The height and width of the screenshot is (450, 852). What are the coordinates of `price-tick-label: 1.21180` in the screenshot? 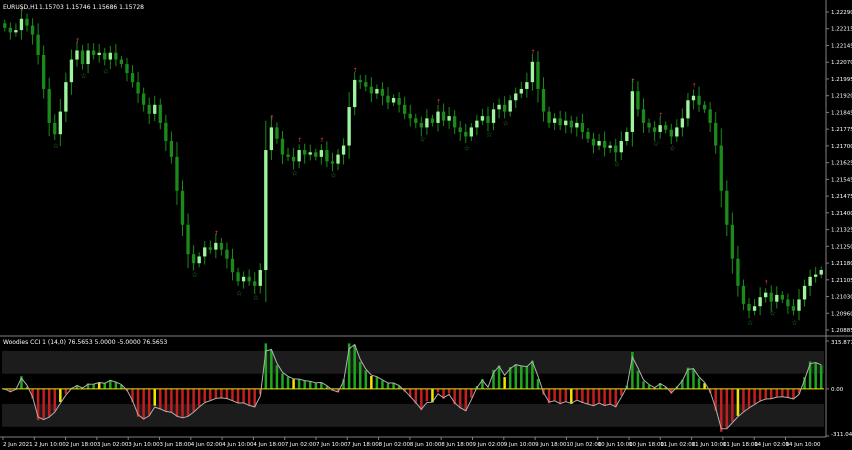 It's located at (841, 264).